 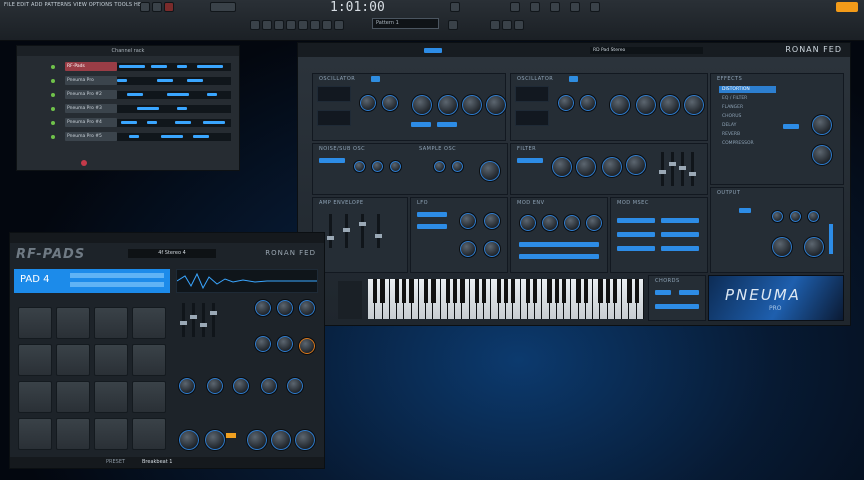 What do you see at coordinates (588, 103) in the screenshot?
I see `osc2-semi-knob` at bounding box center [588, 103].